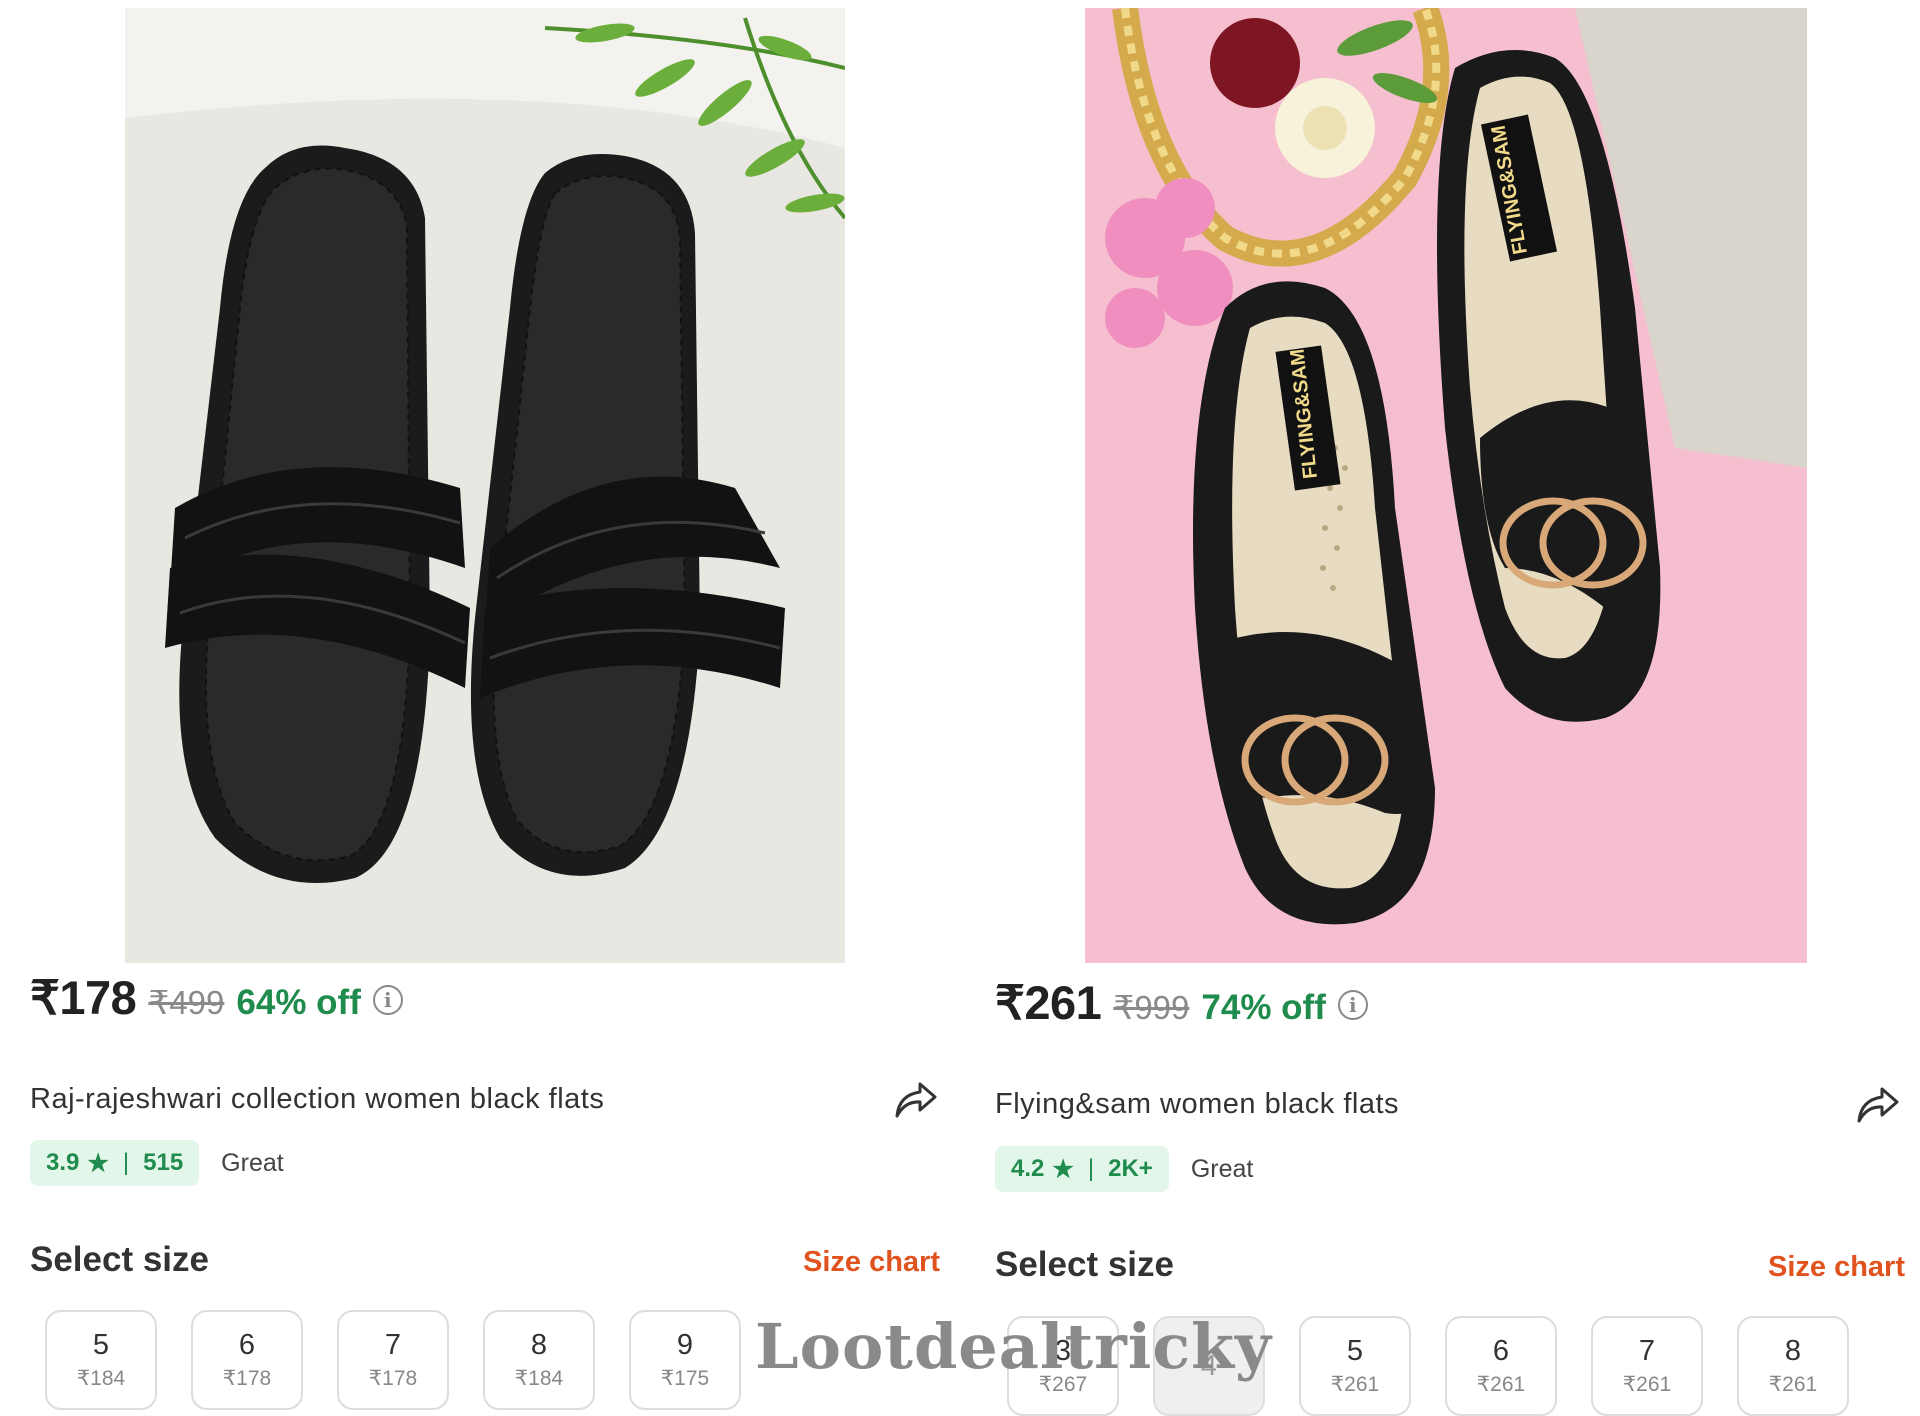 This screenshot has height=1416, width=1920. What do you see at coordinates (1197, 1104) in the screenshot?
I see `product-title: Flying&sam women black flats` at bounding box center [1197, 1104].